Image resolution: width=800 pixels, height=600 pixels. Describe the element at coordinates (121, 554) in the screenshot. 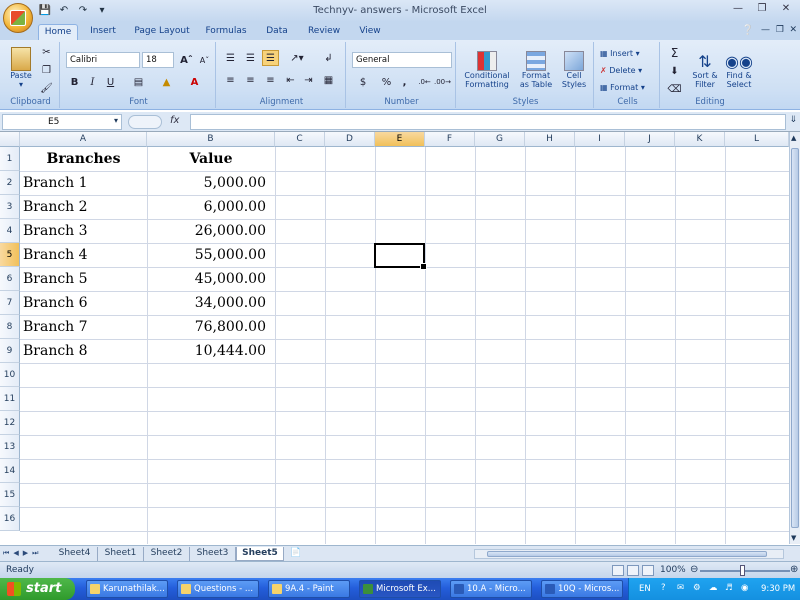

I see `sheet-tab-sheet1: Sheet1` at that location.